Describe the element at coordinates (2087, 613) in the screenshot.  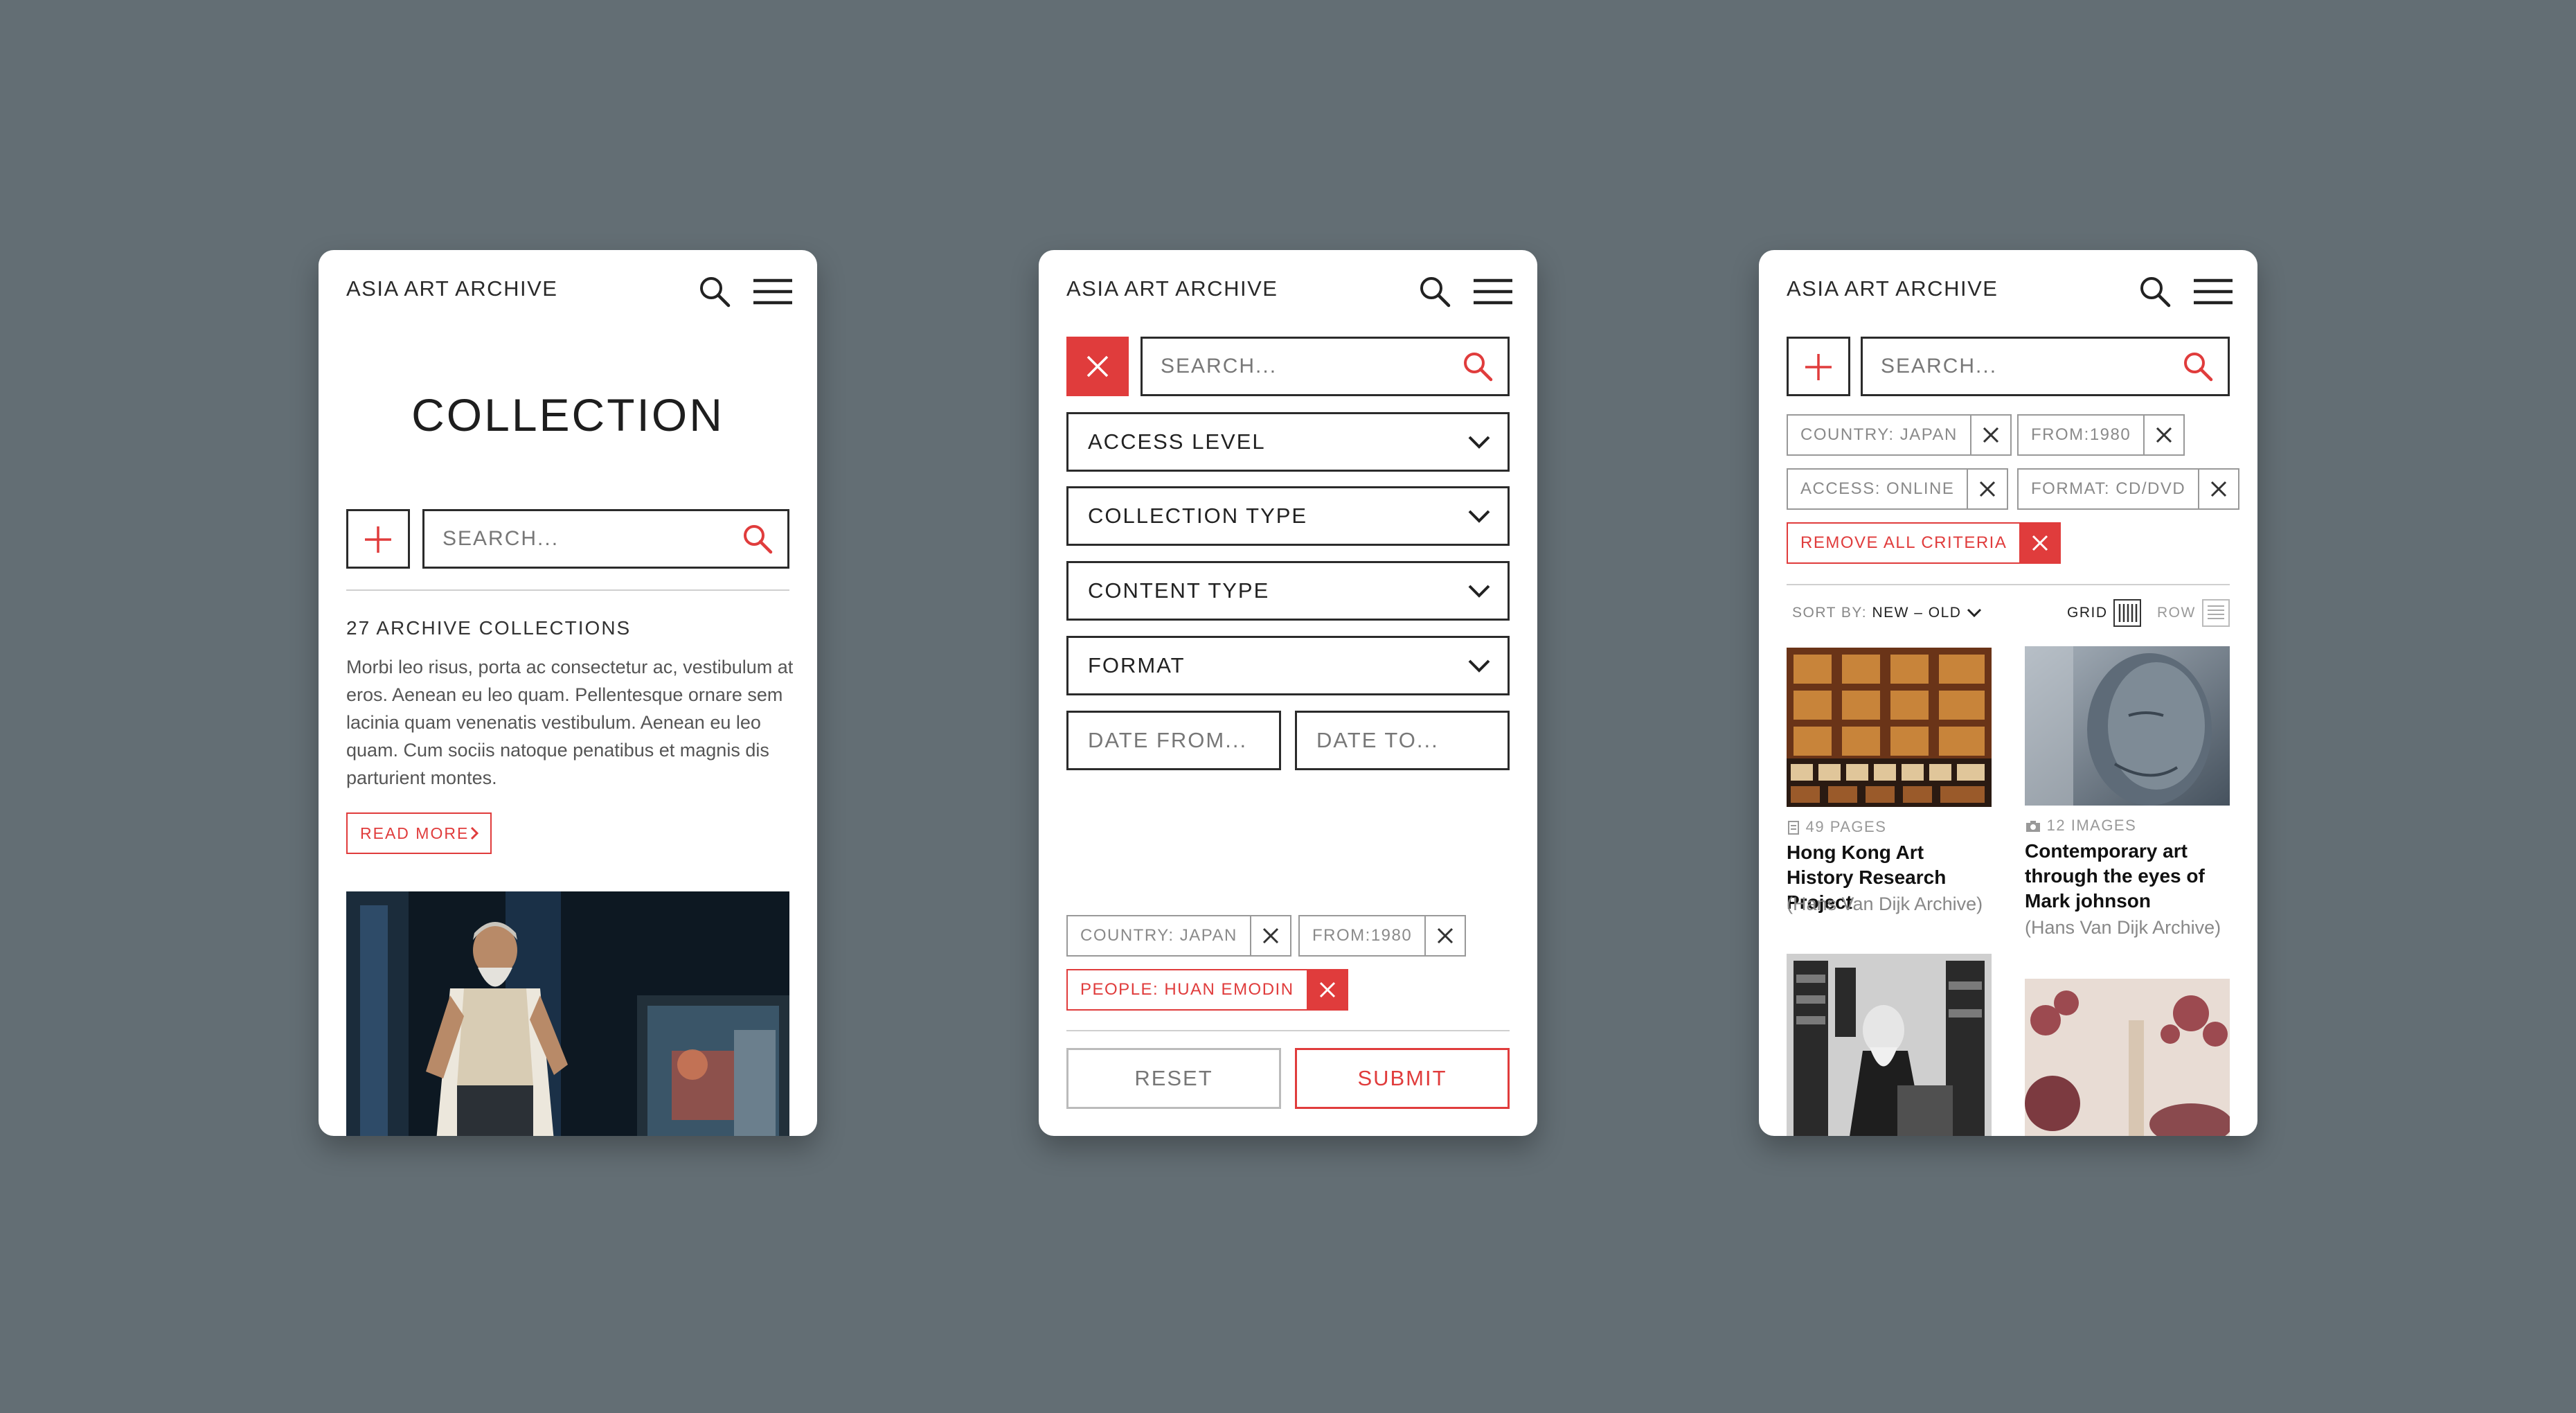
I see `view-grid-label: GRID` at that location.